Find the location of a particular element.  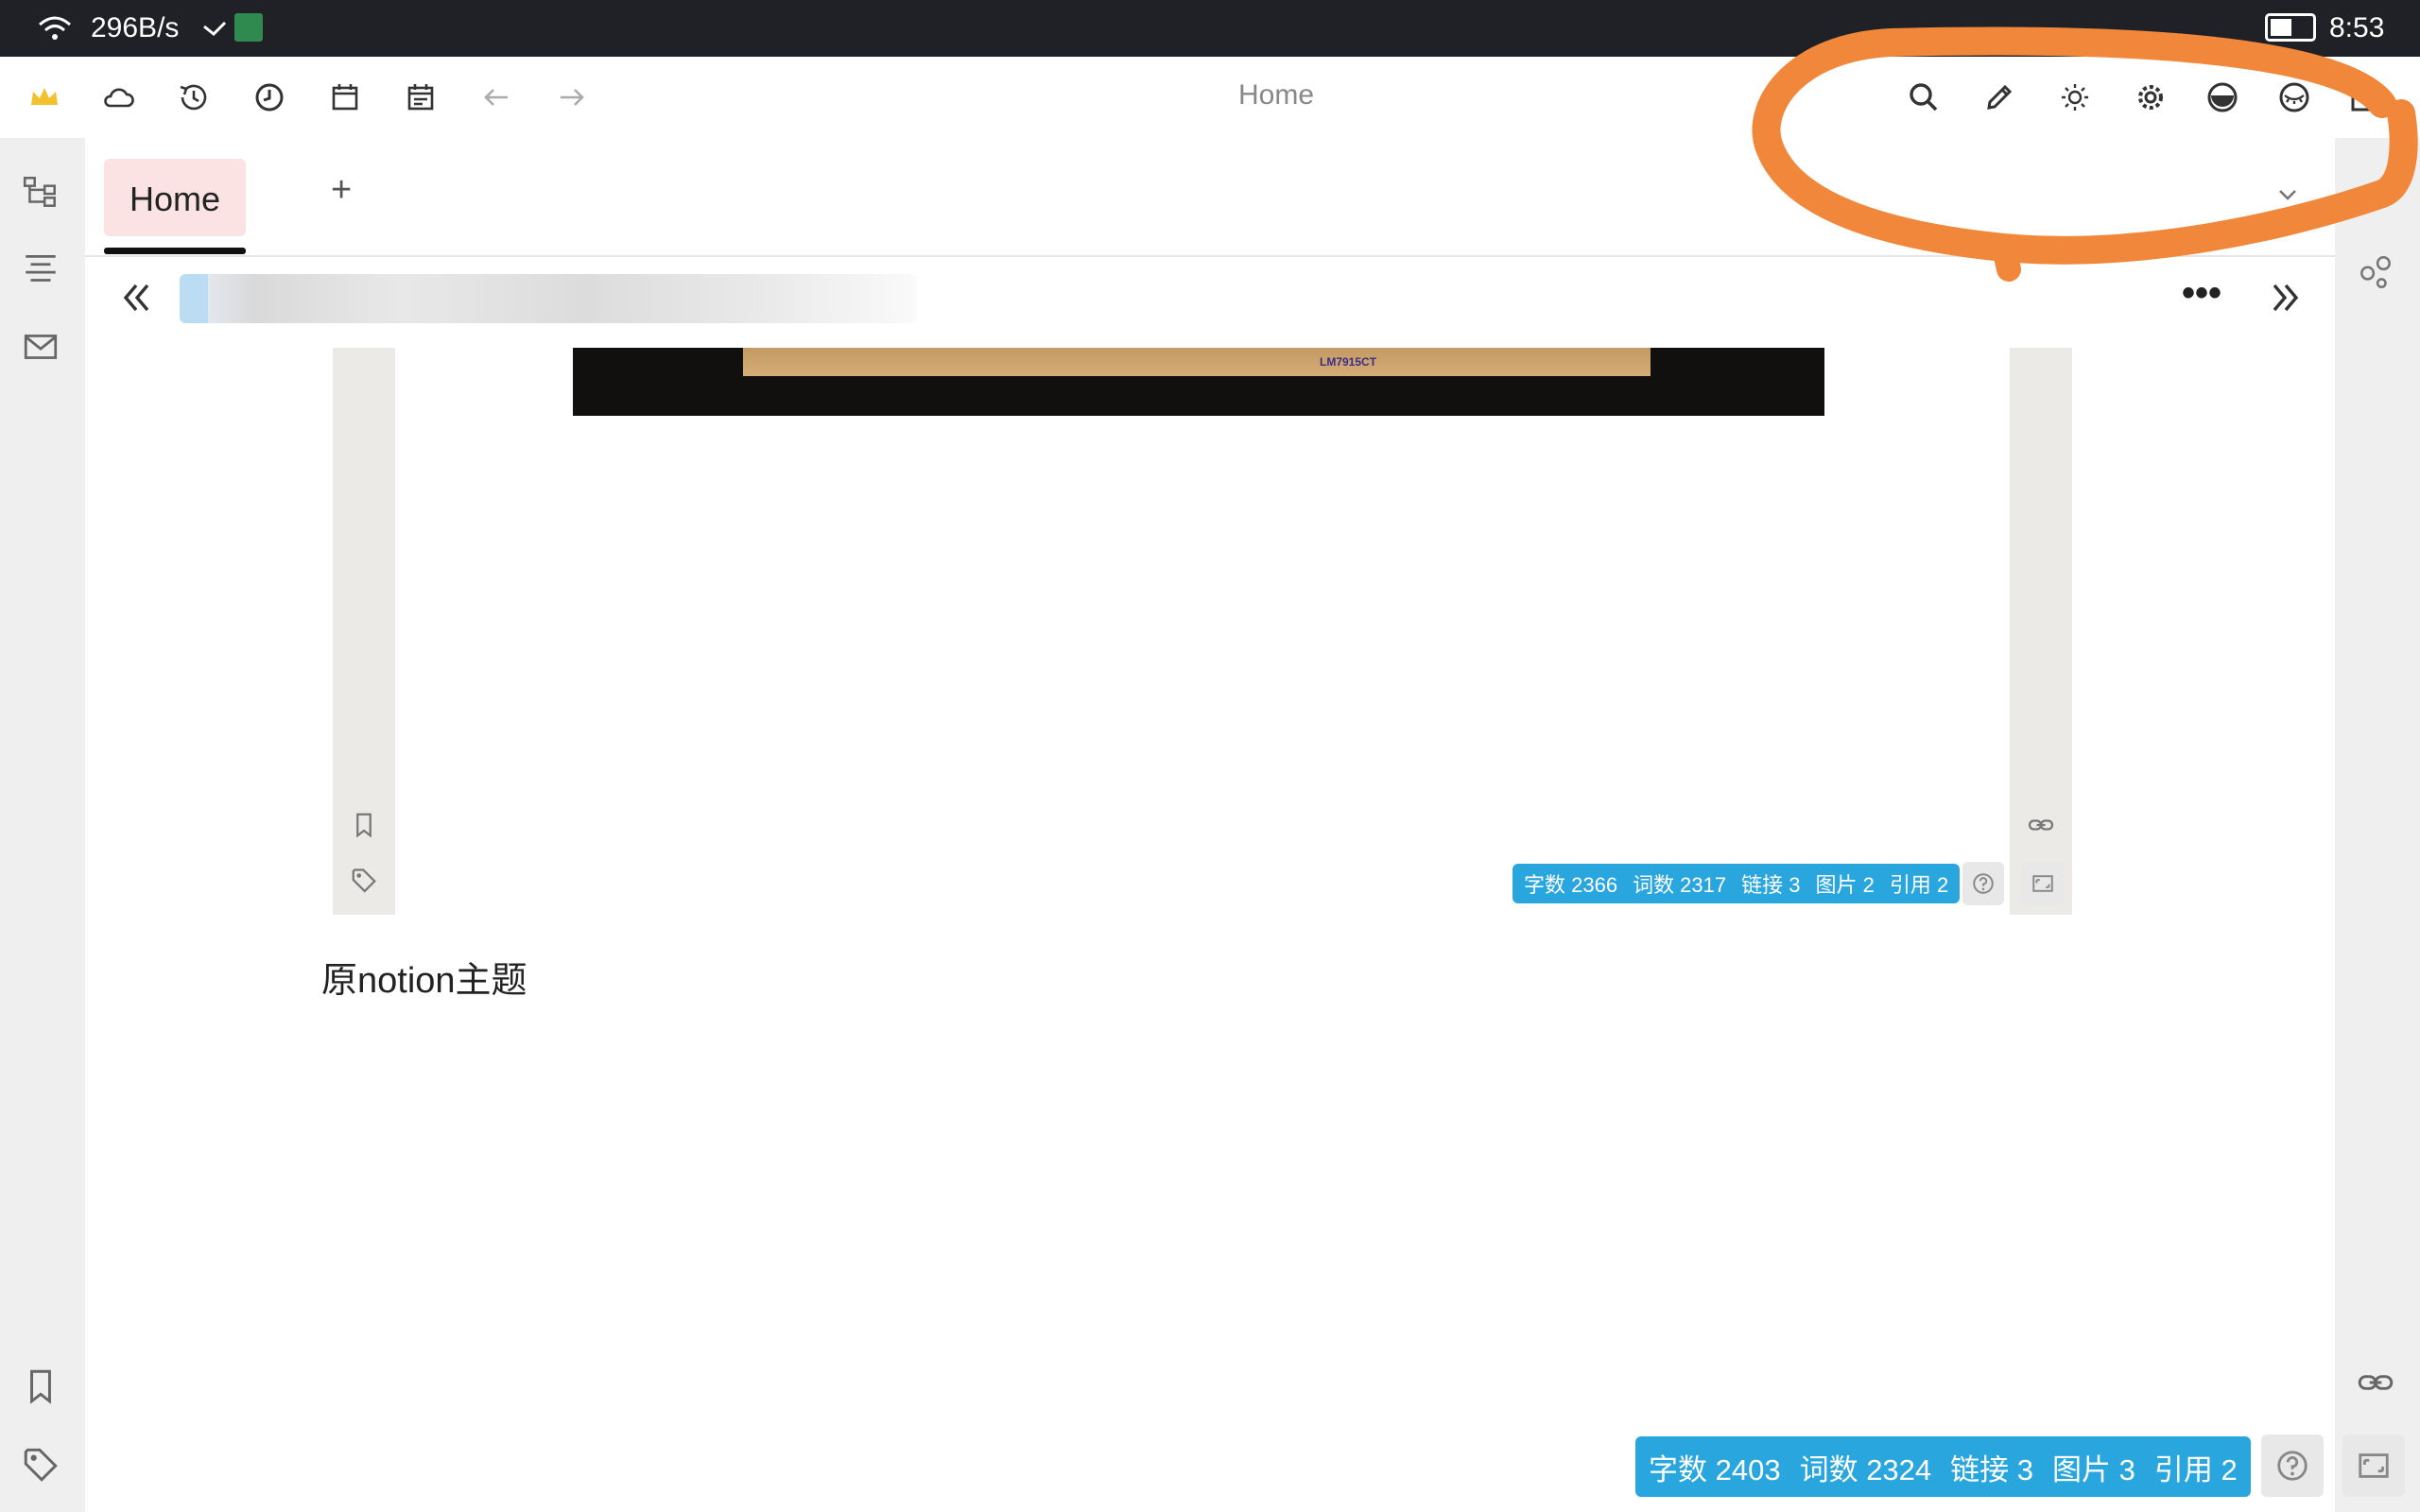

fullscreen-button is located at coordinates (2373, 1466).